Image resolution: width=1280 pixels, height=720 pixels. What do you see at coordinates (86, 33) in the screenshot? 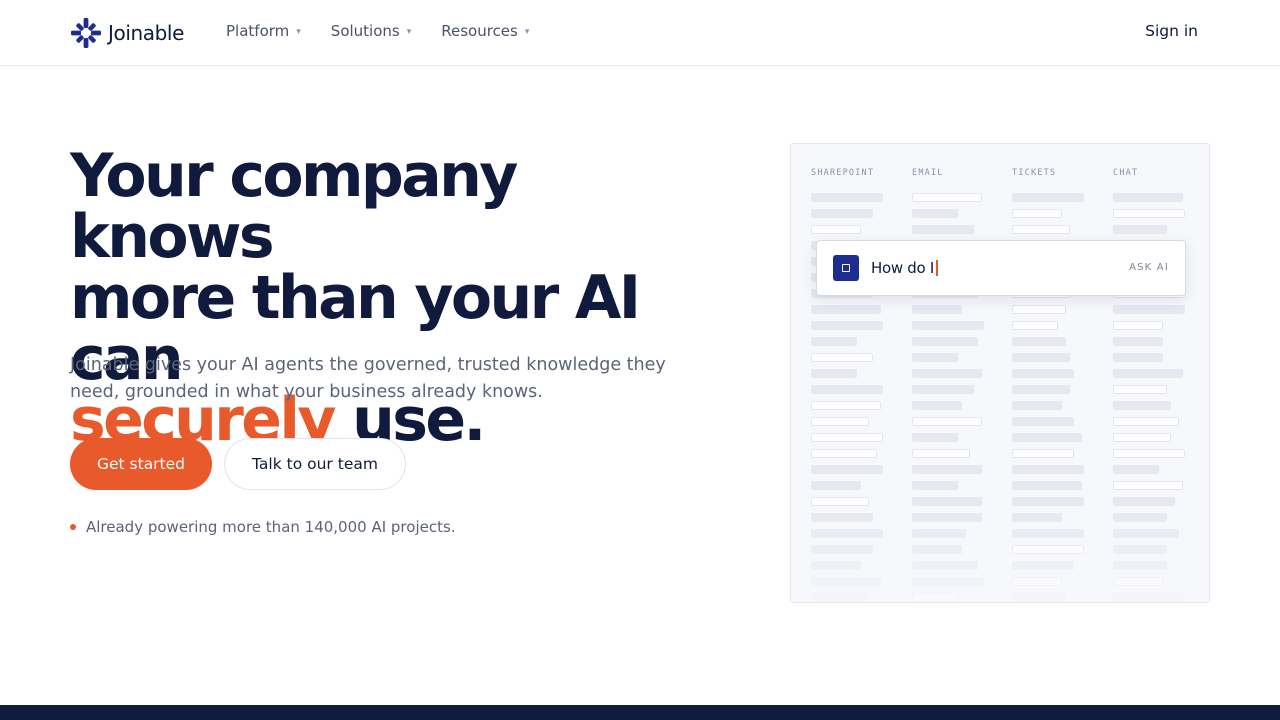
I see `starburst-logo-icon` at bounding box center [86, 33].